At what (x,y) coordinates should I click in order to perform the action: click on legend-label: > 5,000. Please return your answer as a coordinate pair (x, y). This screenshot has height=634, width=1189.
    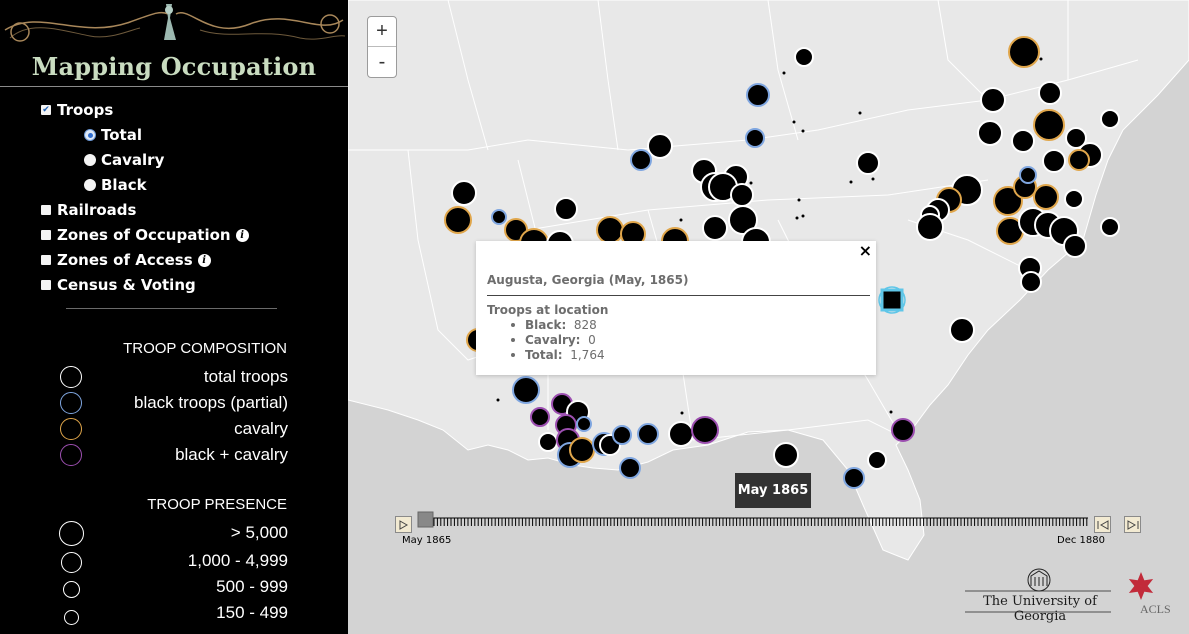
    Looking at the image, I should click on (259, 532).